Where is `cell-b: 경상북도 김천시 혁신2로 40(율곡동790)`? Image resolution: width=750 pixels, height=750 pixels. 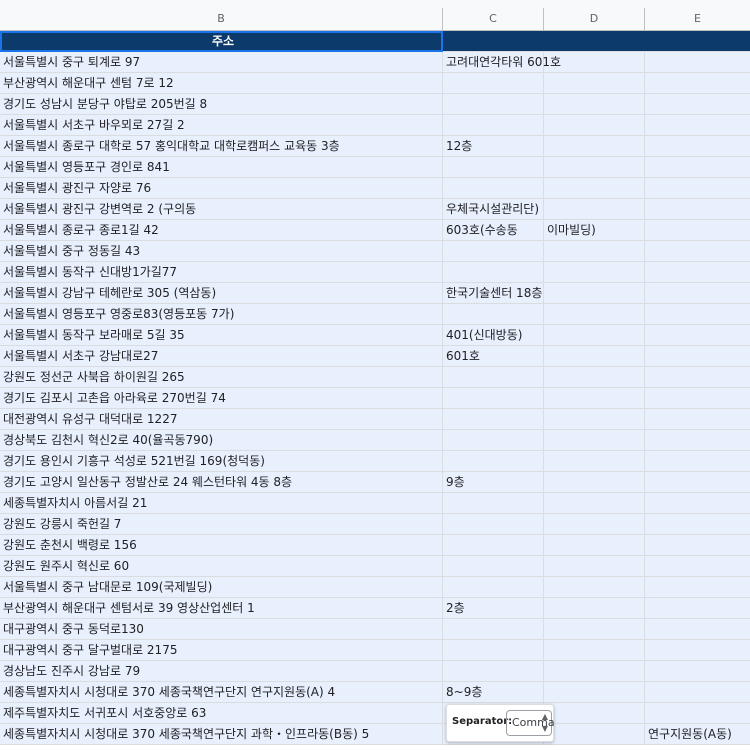 cell-b: 경상북도 김천시 혁신2로 40(율곡동790) is located at coordinates (221, 440).